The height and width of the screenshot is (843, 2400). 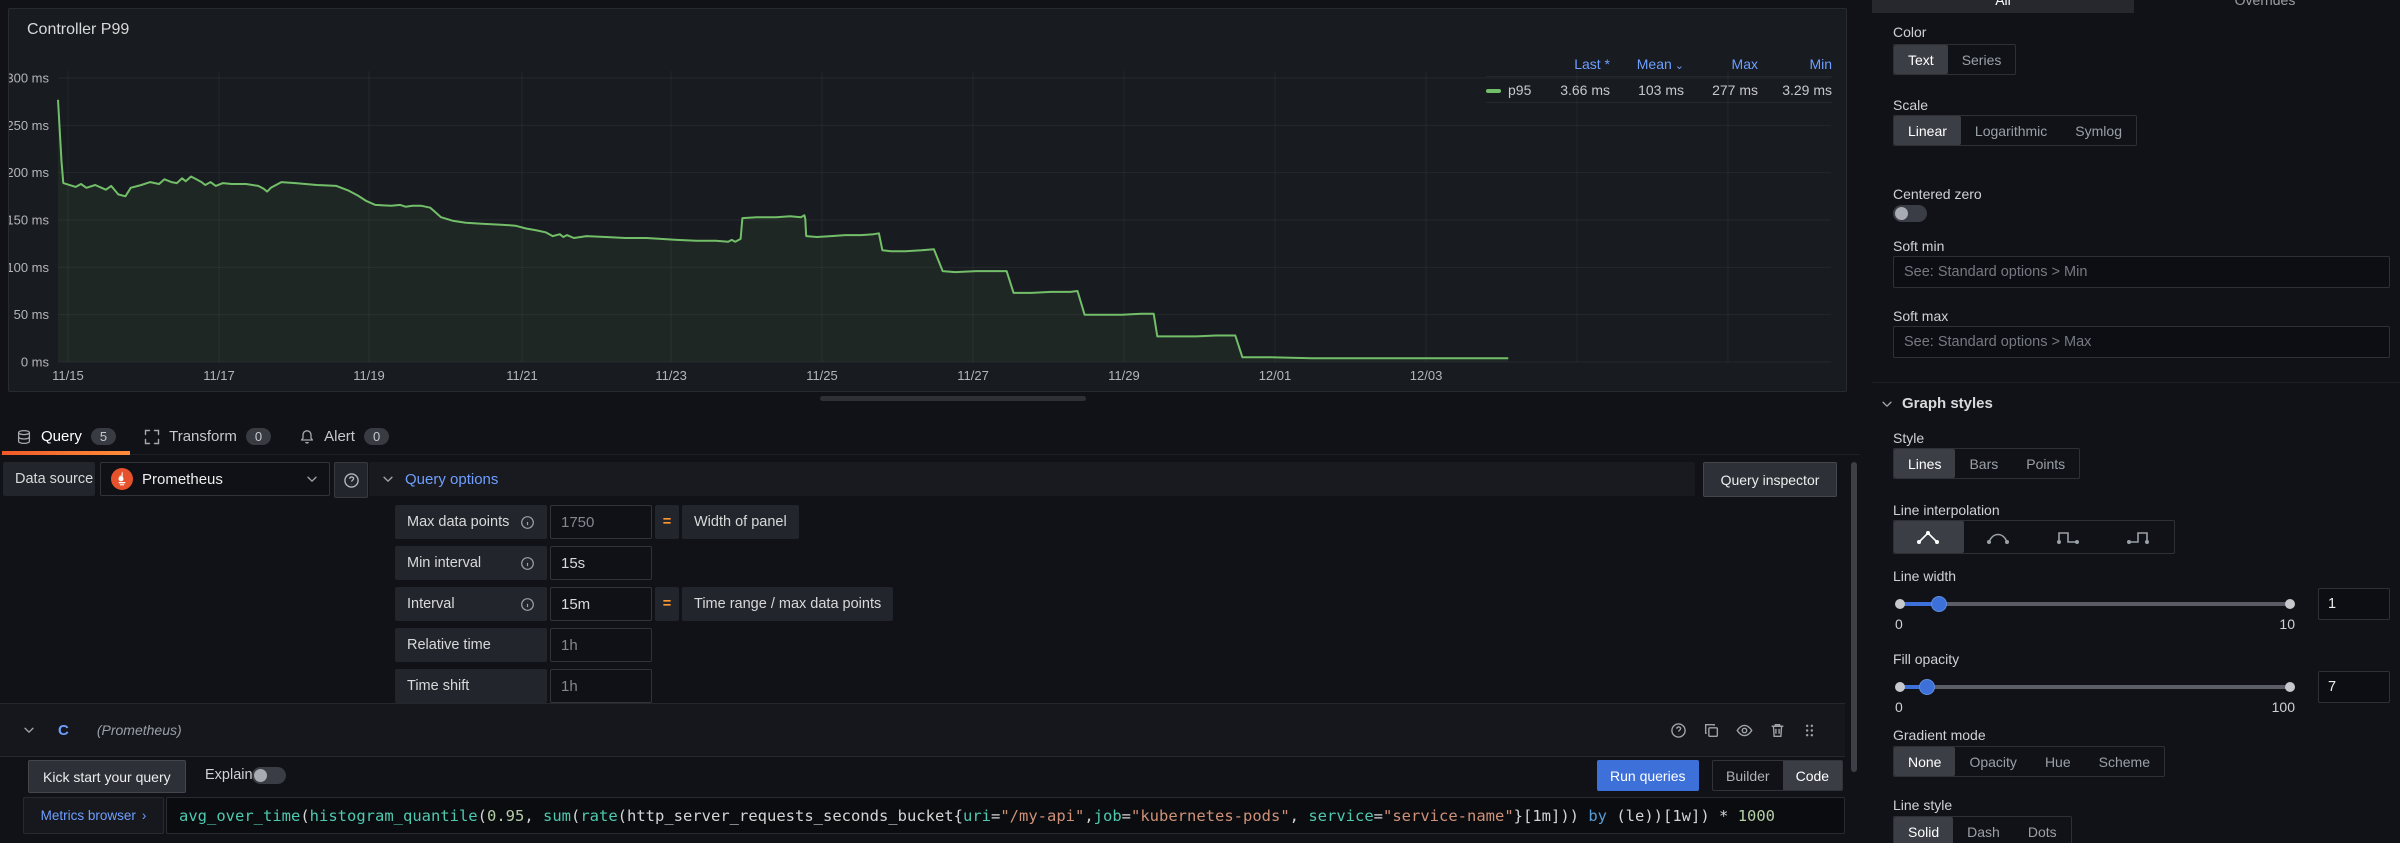 What do you see at coordinates (601, 686) in the screenshot?
I see `option-input-time-shift: 1h` at bounding box center [601, 686].